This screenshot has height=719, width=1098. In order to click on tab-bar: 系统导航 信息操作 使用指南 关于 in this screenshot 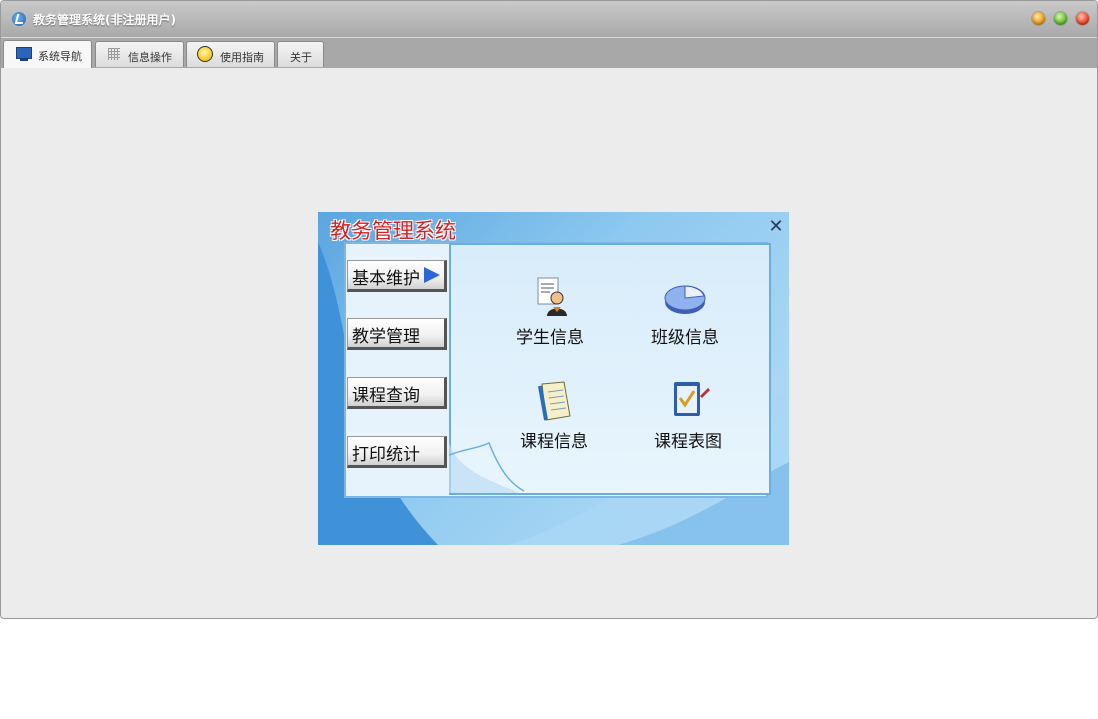, I will do `click(549, 52)`.